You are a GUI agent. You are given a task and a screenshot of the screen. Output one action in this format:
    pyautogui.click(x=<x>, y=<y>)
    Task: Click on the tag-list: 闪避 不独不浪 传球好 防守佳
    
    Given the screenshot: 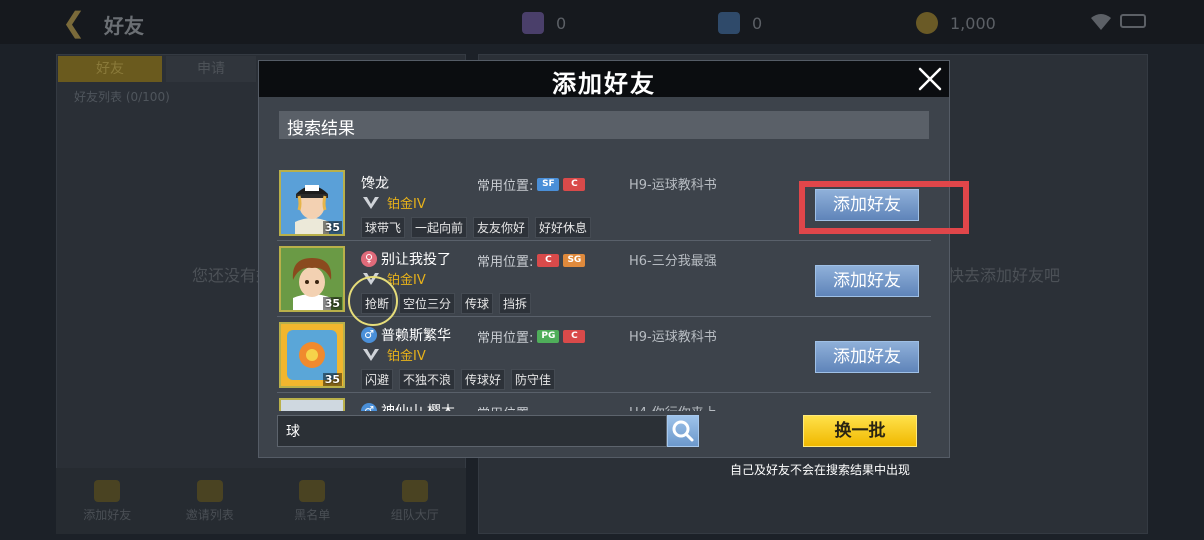 What is the action you would take?
    pyautogui.click(x=458, y=379)
    